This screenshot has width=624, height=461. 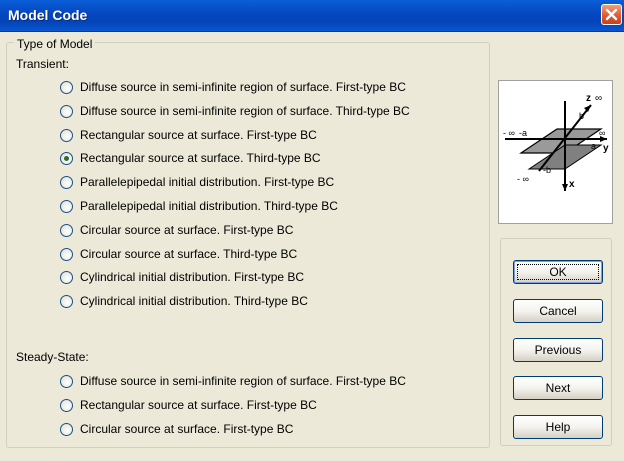 I want to click on close-button, so click(x=611, y=14).